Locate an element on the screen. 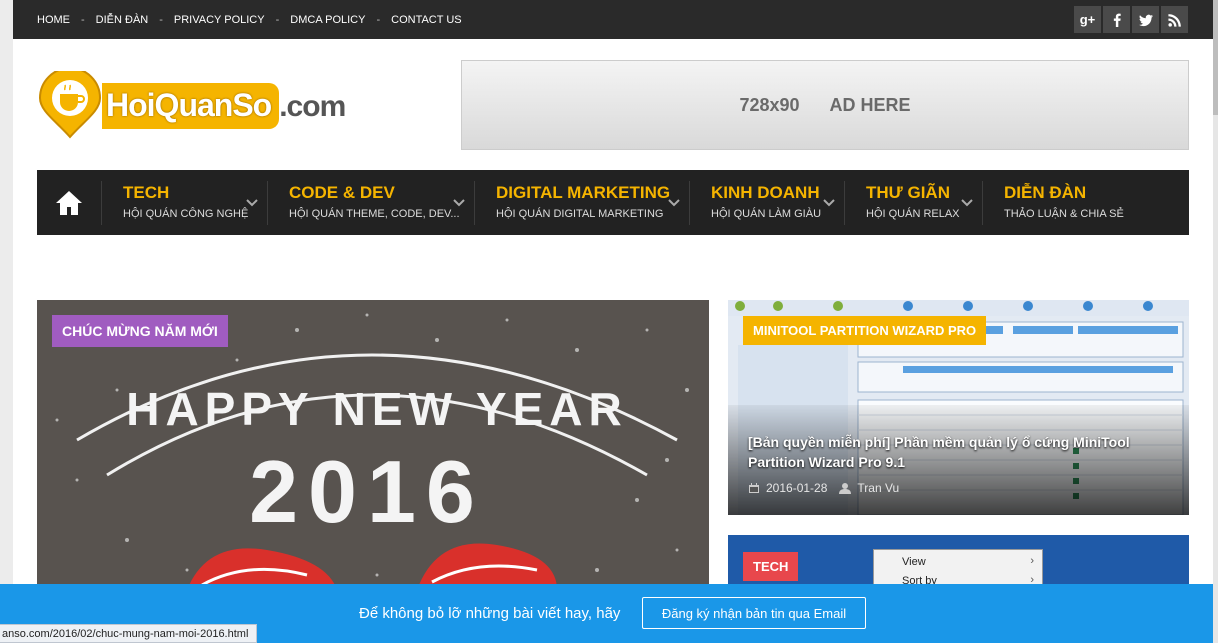 This screenshot has width=1218, height=643. page-scrollbar is located at coordinates (1215, 321).